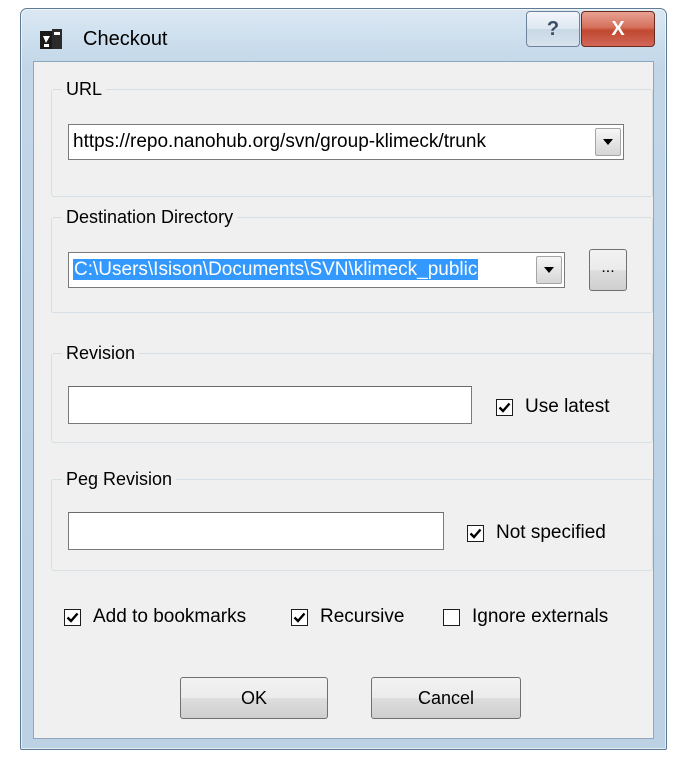 This screenshot has height=757, width=677. What do you see at coordinates (119, 479) in the screenshot?
I see `peg-revision-group-label: Peg Revision` at bounding box center [119, 479].